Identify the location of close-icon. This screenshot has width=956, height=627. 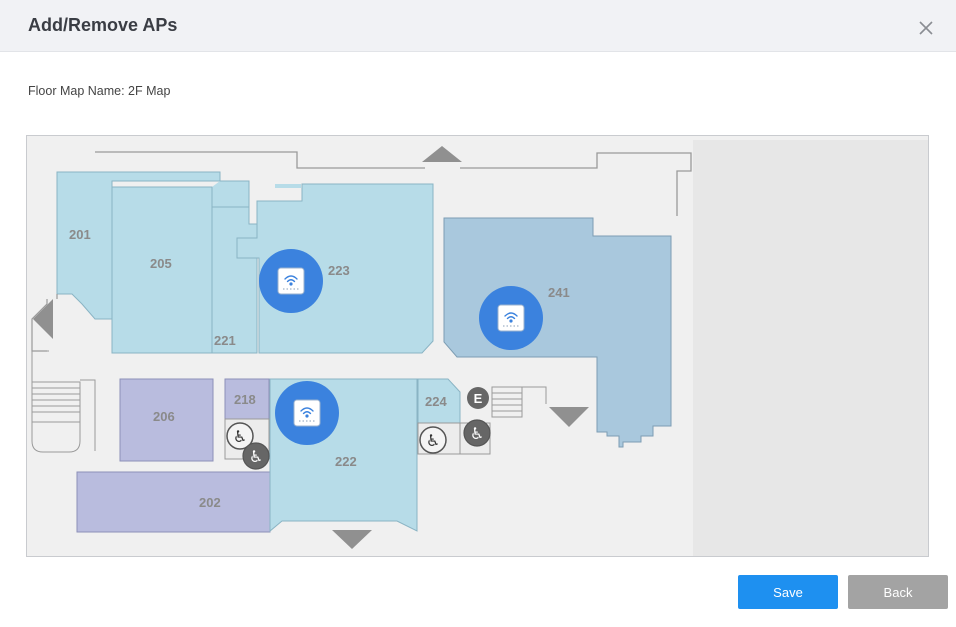
(926, 28).